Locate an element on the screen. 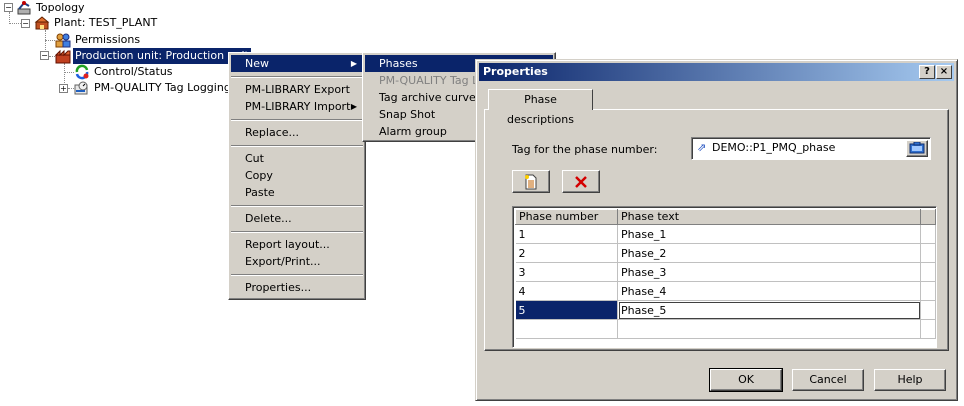 Image resolution: width=964 pixels, height=406 pixels. table-row: 3 Phase_3 is located at coordinates (725, 272).